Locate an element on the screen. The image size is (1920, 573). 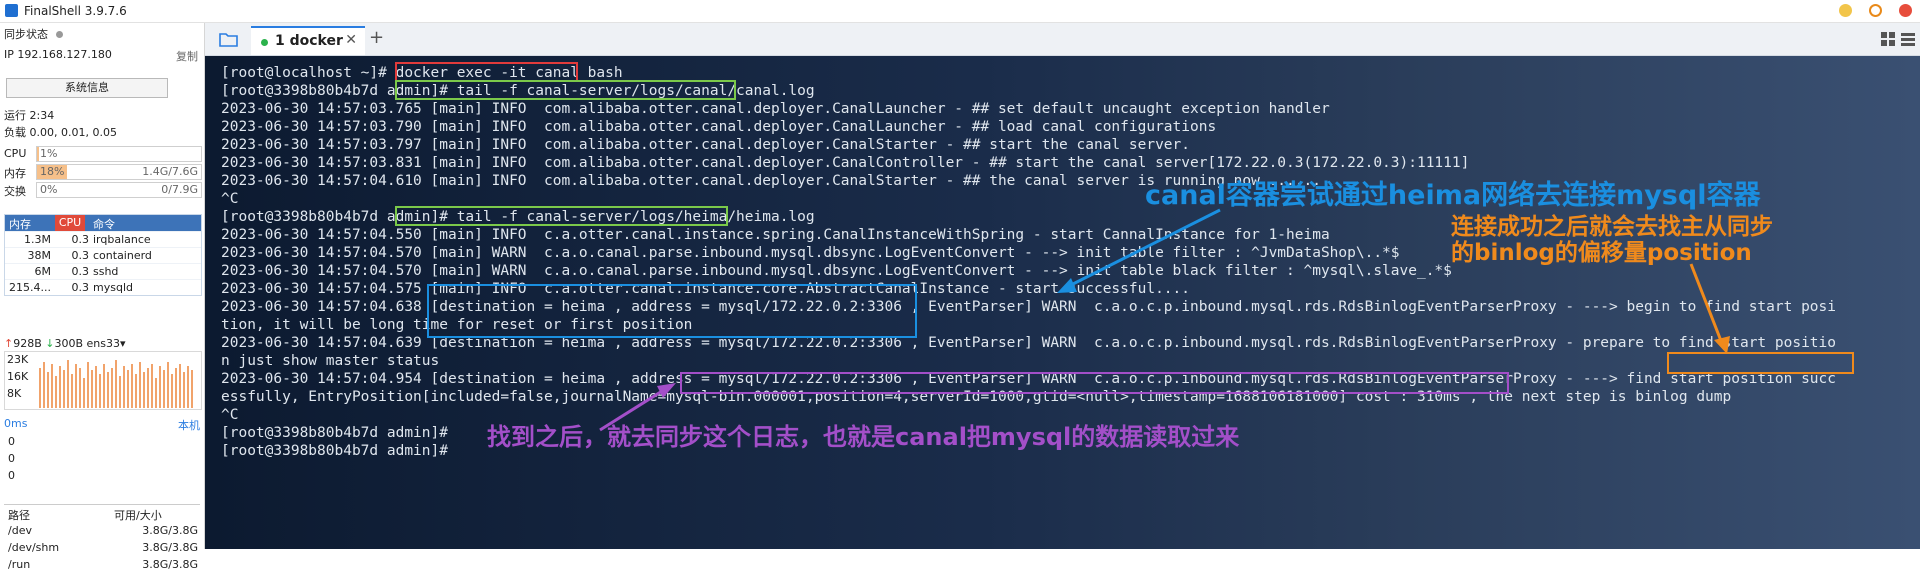
network-traffic-bars is located at coordinates (116, 384).